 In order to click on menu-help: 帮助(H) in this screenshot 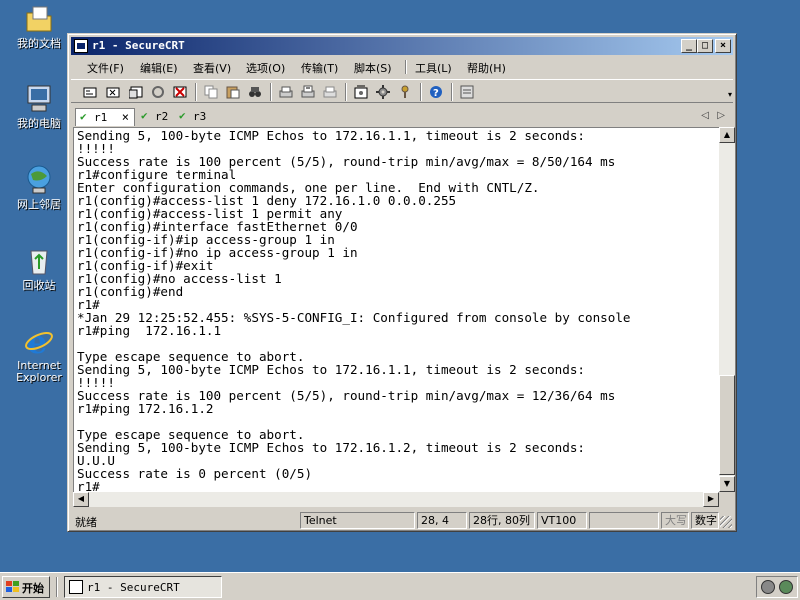, I will do `click(486, 68)`.